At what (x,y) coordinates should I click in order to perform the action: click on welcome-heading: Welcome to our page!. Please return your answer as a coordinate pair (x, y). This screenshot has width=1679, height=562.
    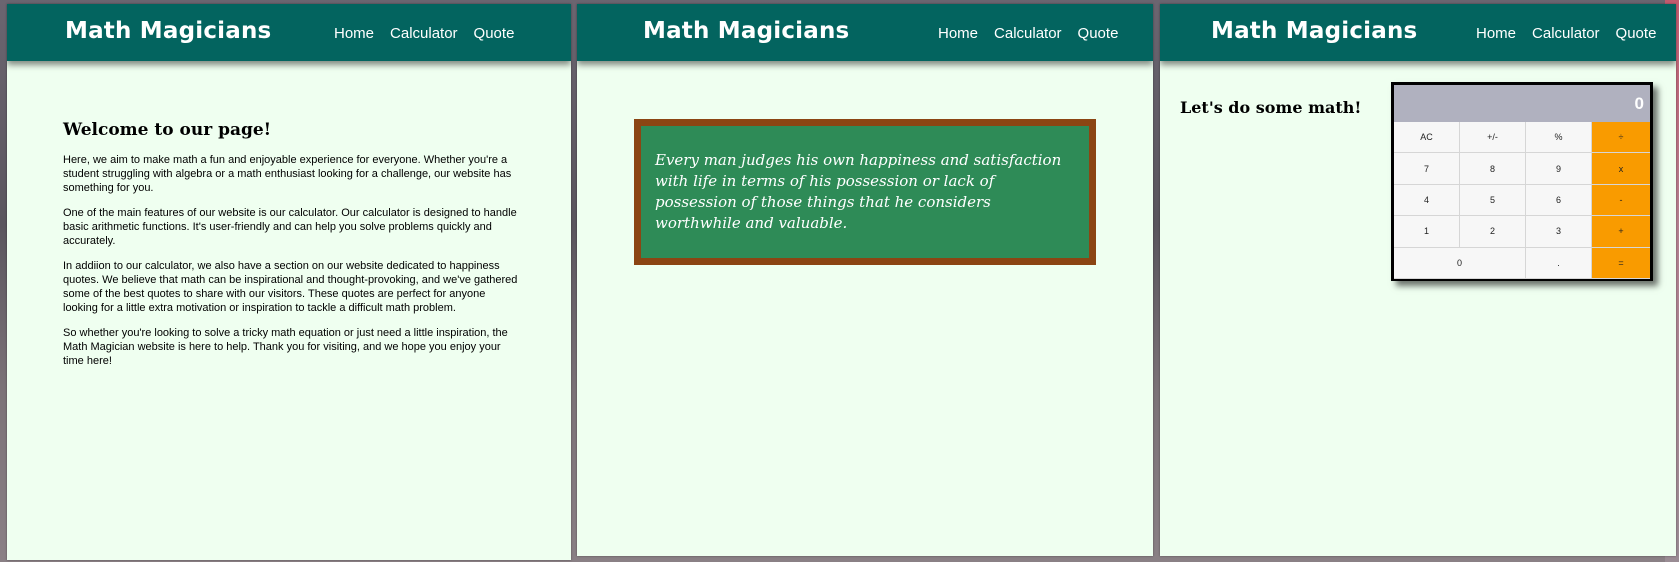
    Looking at the image, I should click on (167, 130).